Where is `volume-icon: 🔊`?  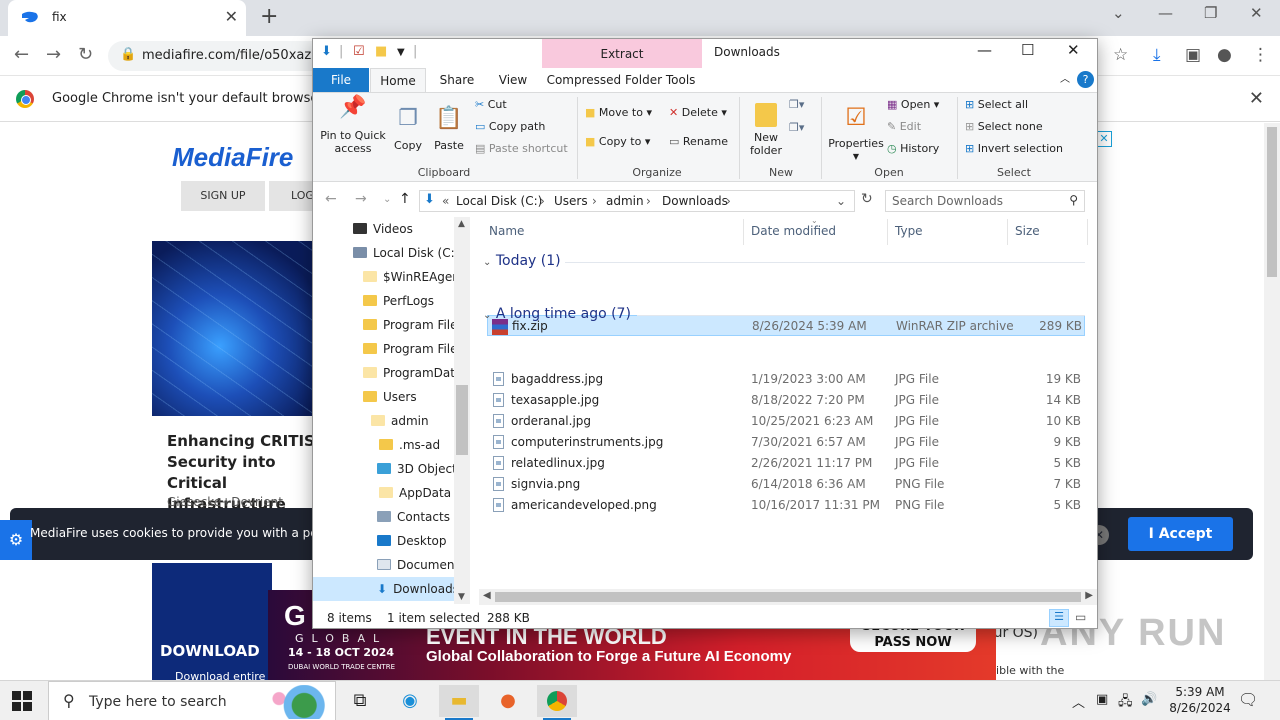 volume-icon: 🔊 is located at coordinates (1149, 699).